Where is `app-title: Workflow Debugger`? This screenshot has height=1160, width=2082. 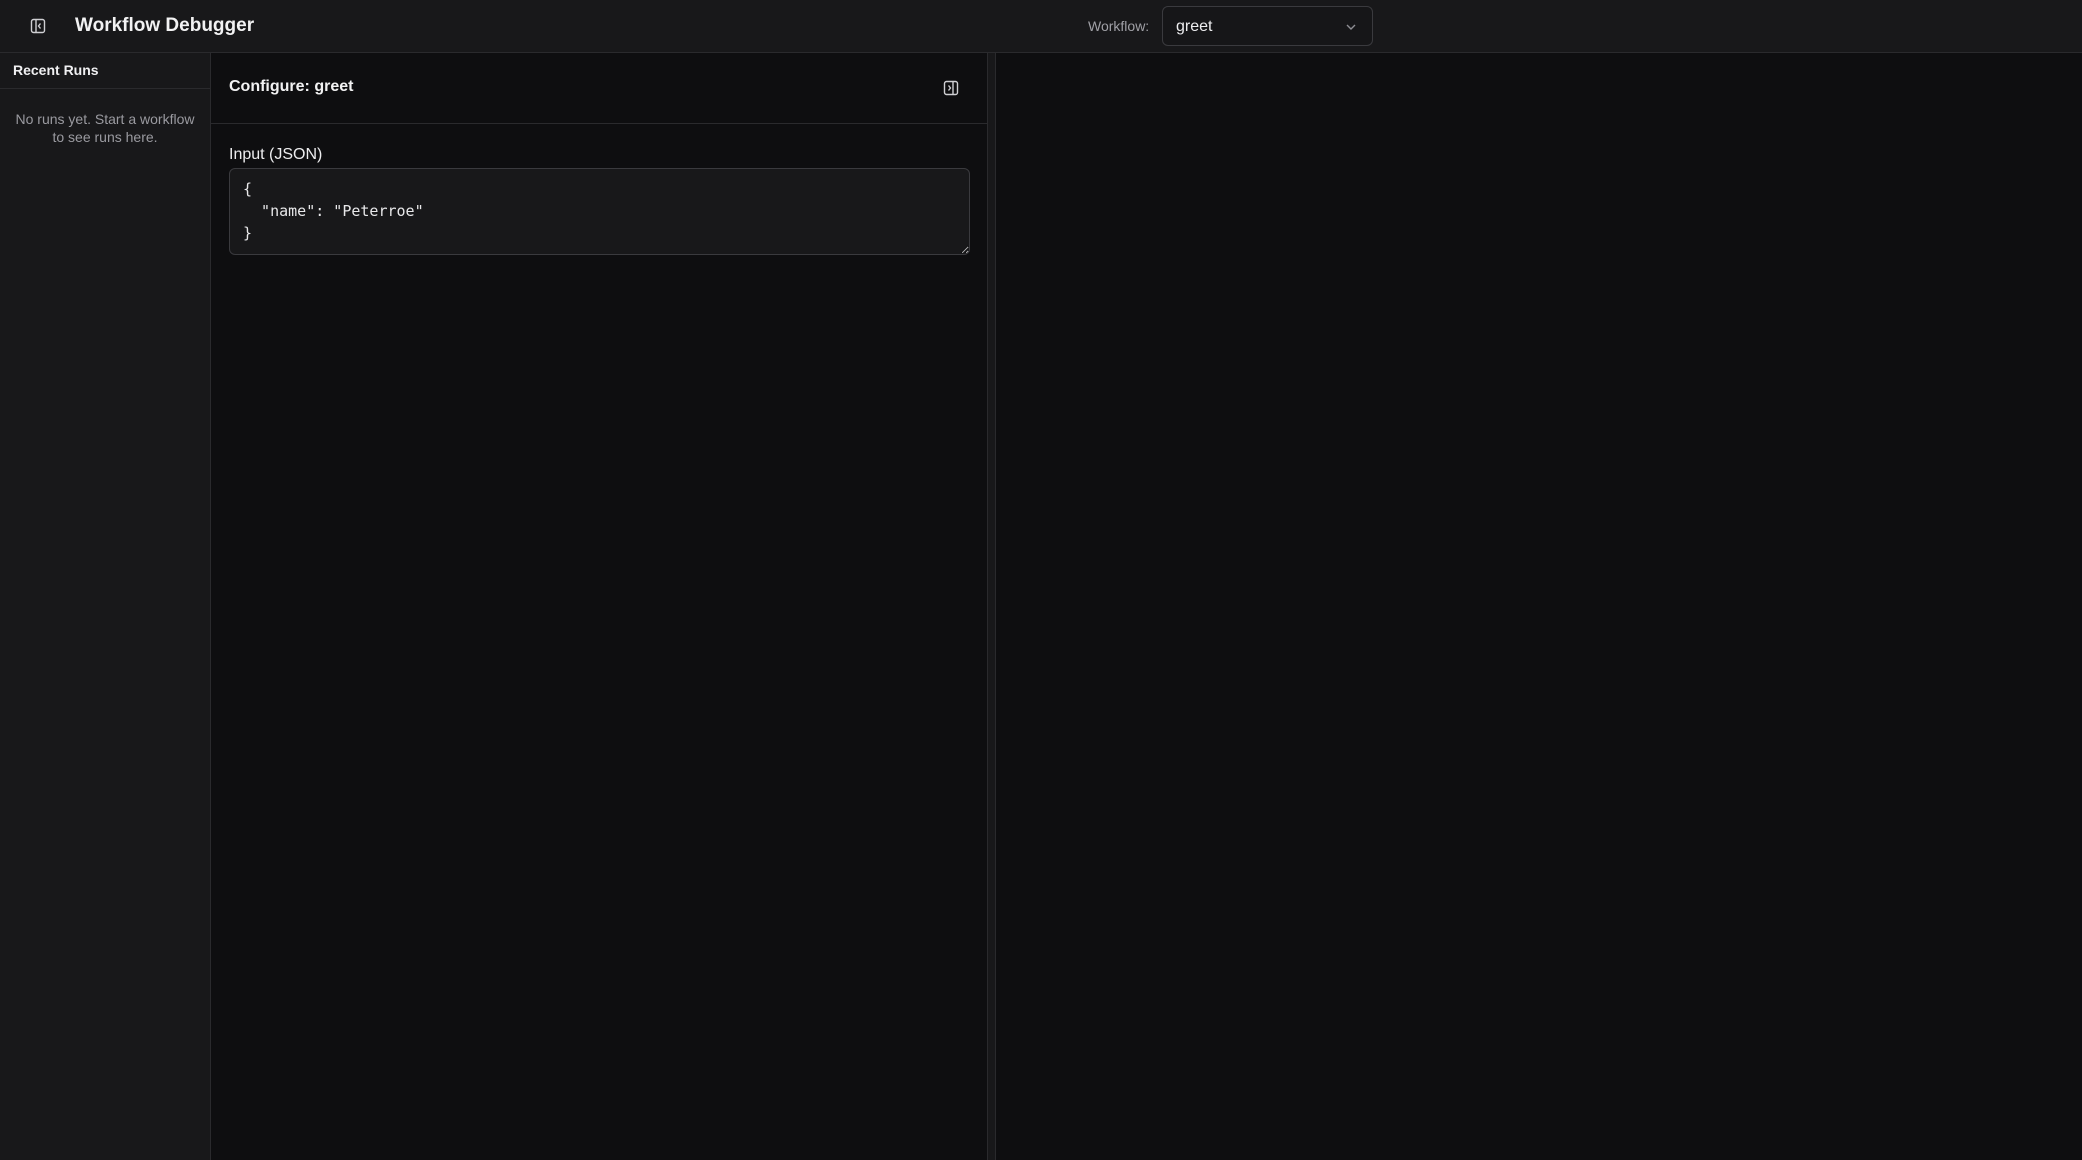
app-title: Workflow Debugger is located at coordinates (165, 25).